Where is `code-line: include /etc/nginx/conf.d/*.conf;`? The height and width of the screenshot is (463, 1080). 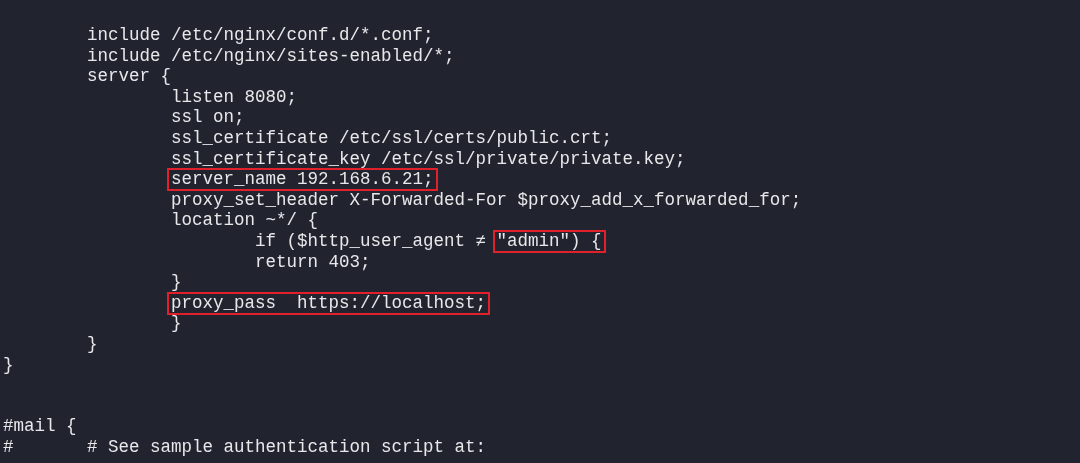
code-line: include /etc/nginx/conf.d/*.conf; is located at coordinates (260, 35).